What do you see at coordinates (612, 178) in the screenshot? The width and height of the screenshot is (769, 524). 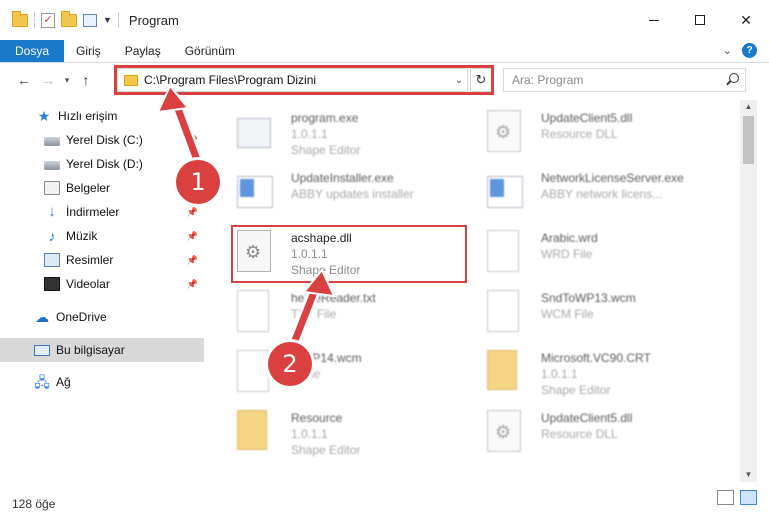 I see `file-name: NetworkLicenseServer.exe` at bounding box center [612, 178].